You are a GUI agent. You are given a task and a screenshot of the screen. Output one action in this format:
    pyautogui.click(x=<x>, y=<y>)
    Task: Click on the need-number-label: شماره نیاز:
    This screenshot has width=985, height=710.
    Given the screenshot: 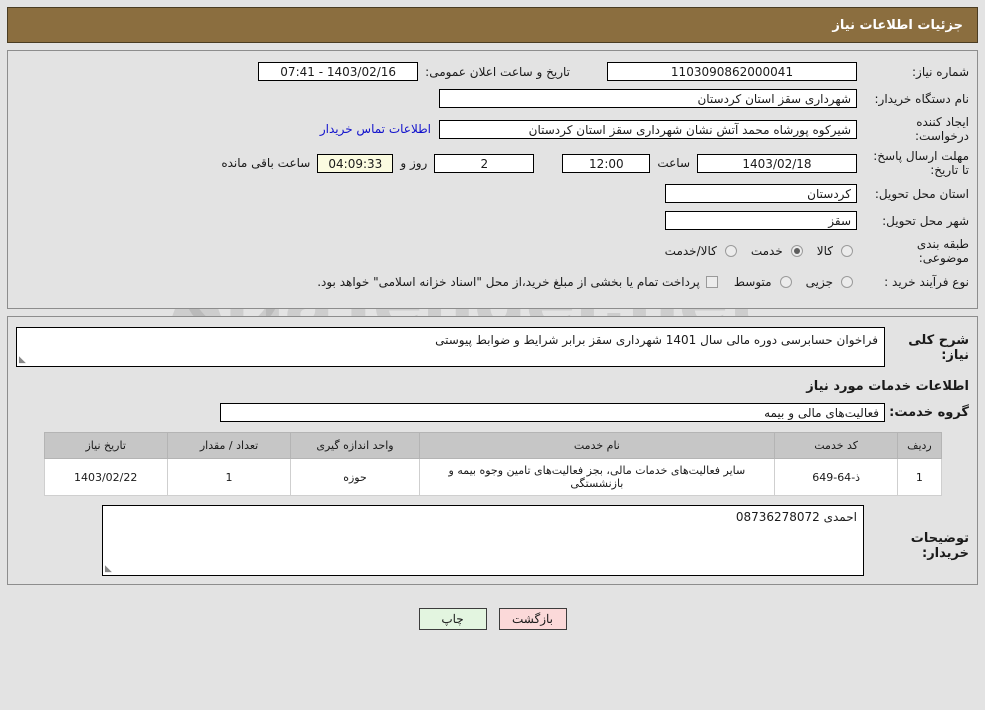 What is the action you would take?
    pyautogui.click(x=940, y=71)
    